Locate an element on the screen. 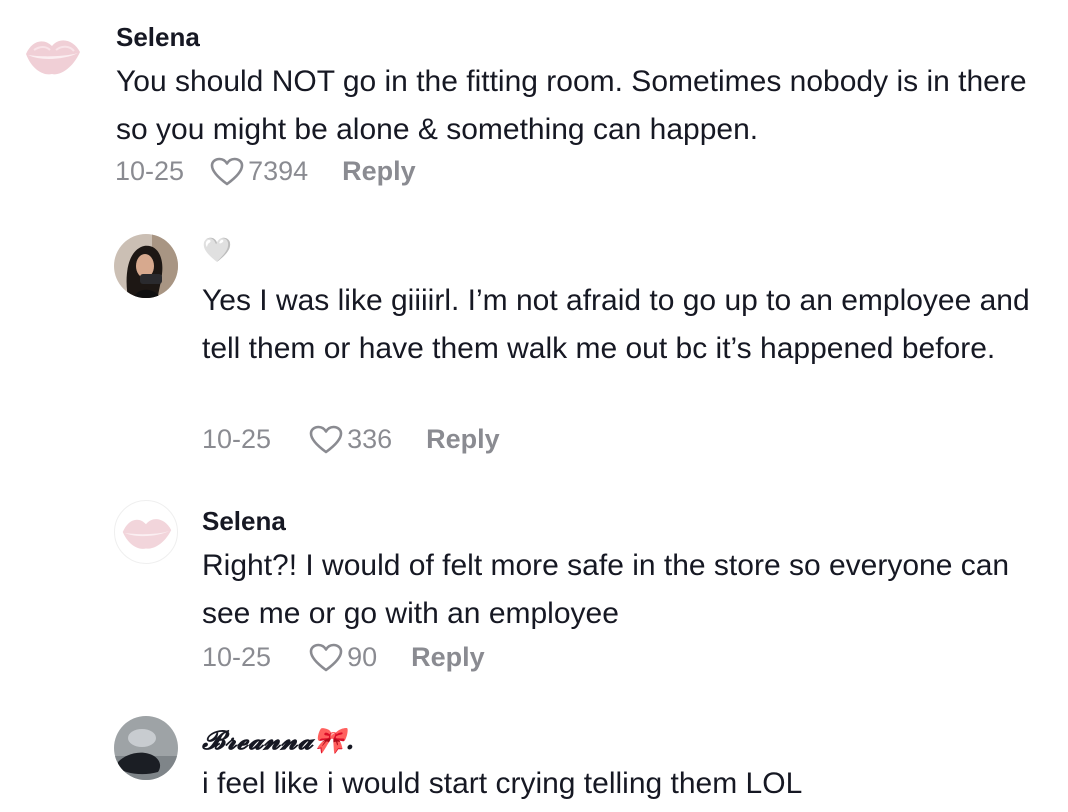  like-button: 90 is located at coordinates (343, 657).